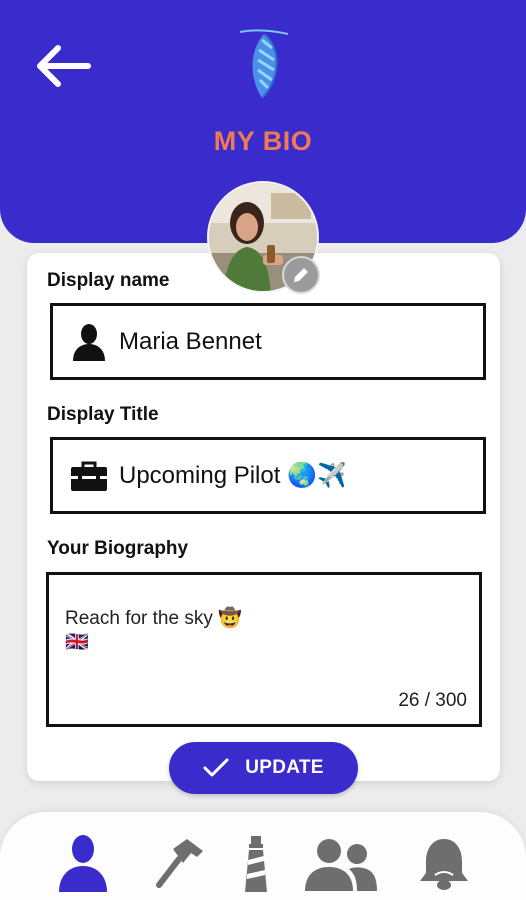  I want to click on pencil-icon, so click(302, 274).